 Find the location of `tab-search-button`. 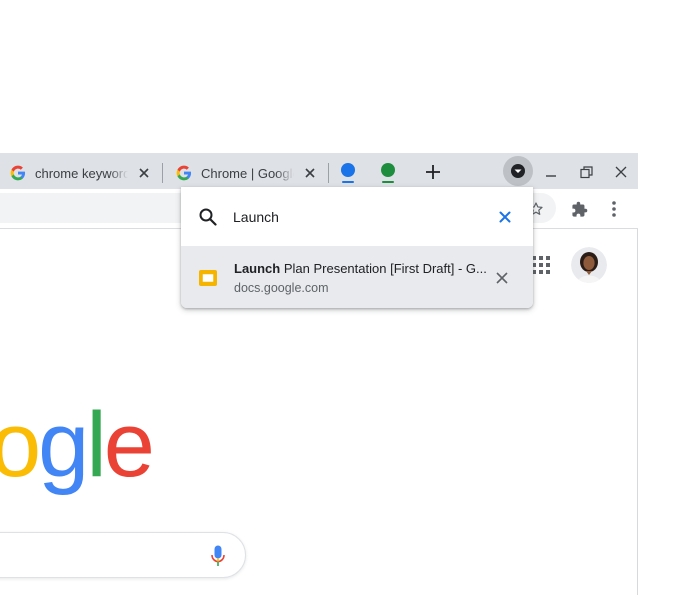

tab-search-button is located at coordinates (518, 171).